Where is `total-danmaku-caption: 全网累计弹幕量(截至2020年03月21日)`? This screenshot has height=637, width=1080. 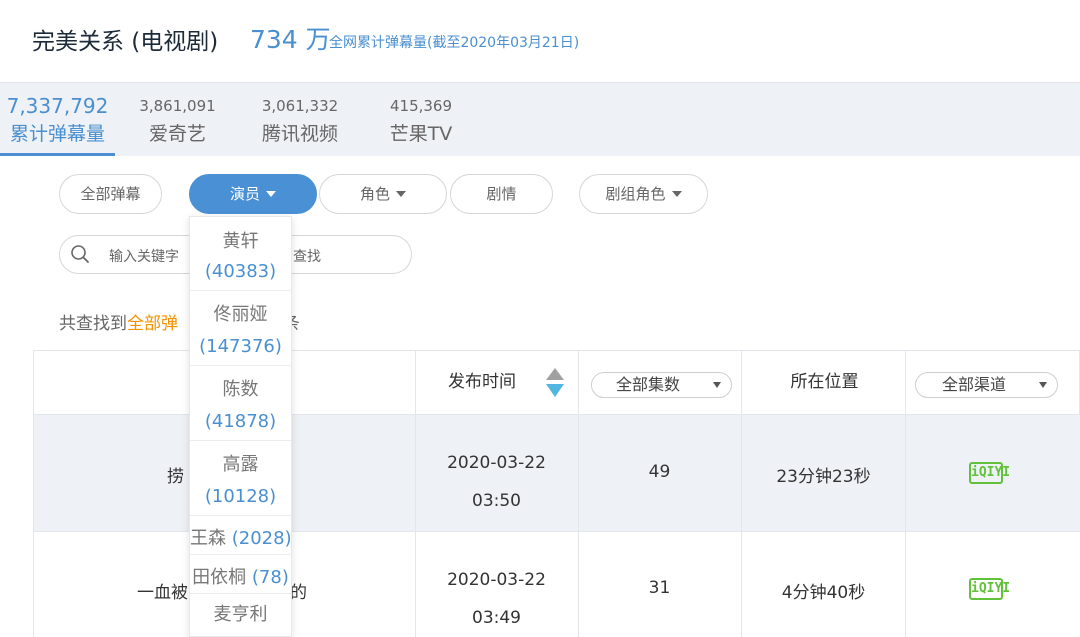 total-danmaku-caption: 全网累计弹幕量(截至2020年03月21日) is located at coordinates (454, 43).